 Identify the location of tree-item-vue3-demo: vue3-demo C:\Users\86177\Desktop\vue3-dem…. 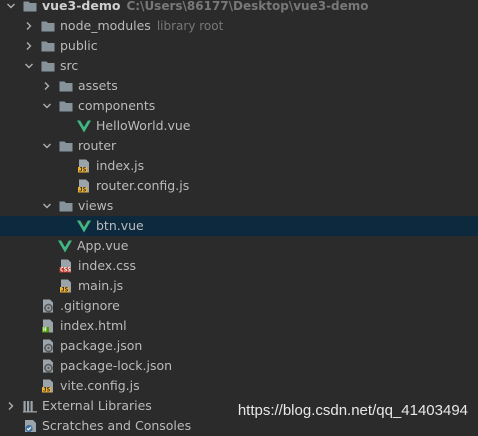
(239, 8).